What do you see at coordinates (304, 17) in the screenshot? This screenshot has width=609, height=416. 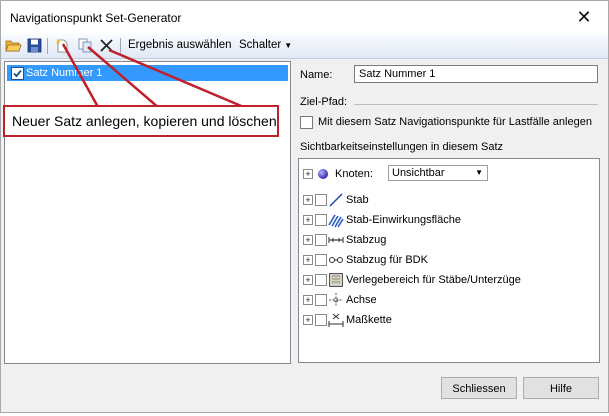 I see `title-bar: Navigationspunkt Set-Generator ✕` at bounding box center [304, 17].